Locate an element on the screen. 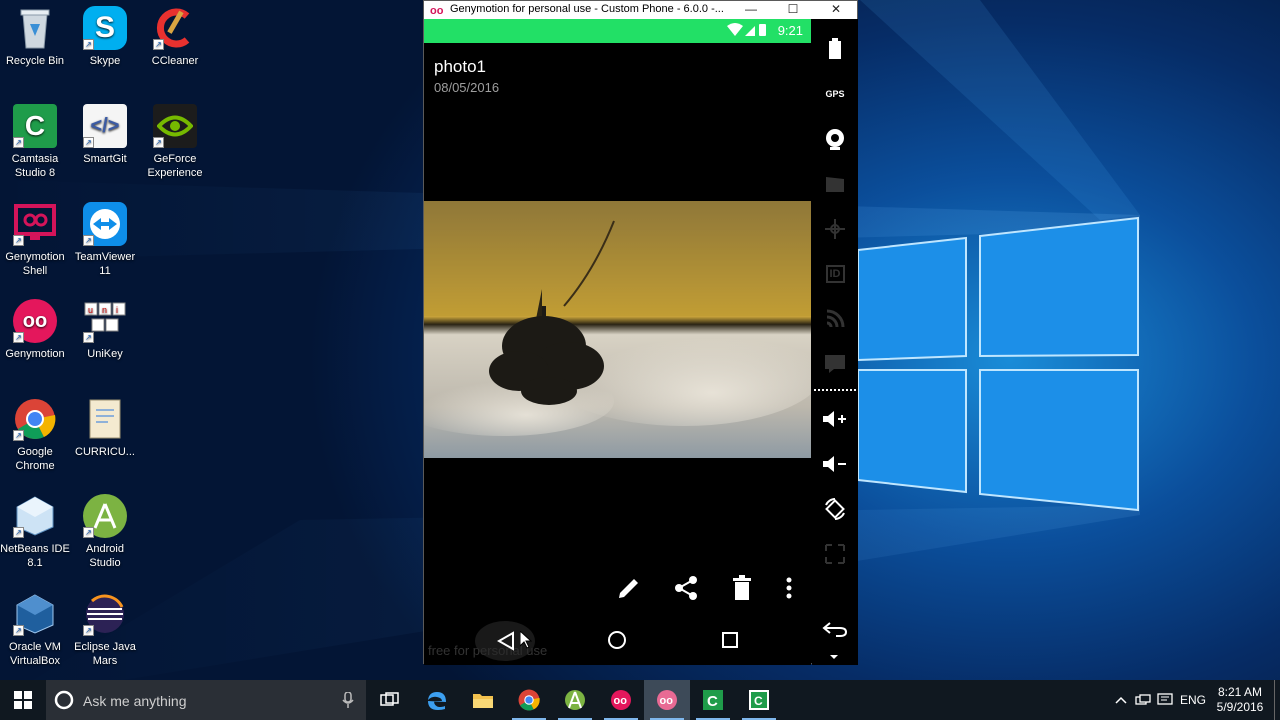 The height and width of the screenshot is (720, 1280). minimize-button: — is located at coordinates (751, 10).